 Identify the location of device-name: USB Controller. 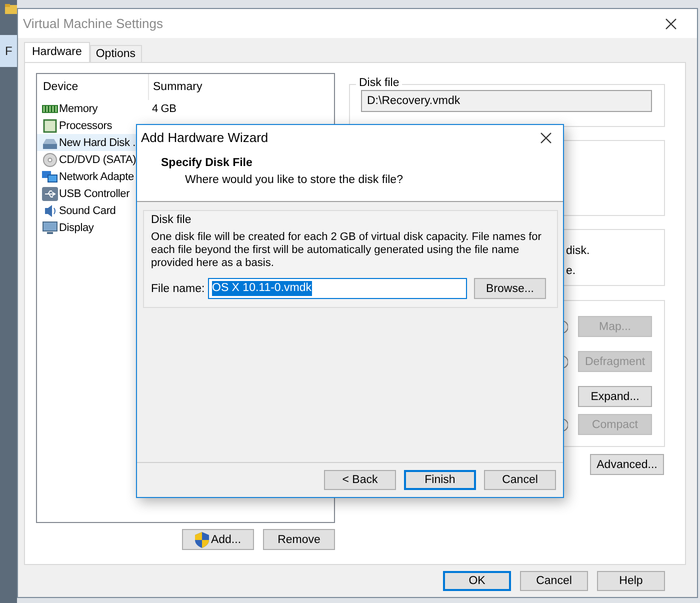
(94, 194).